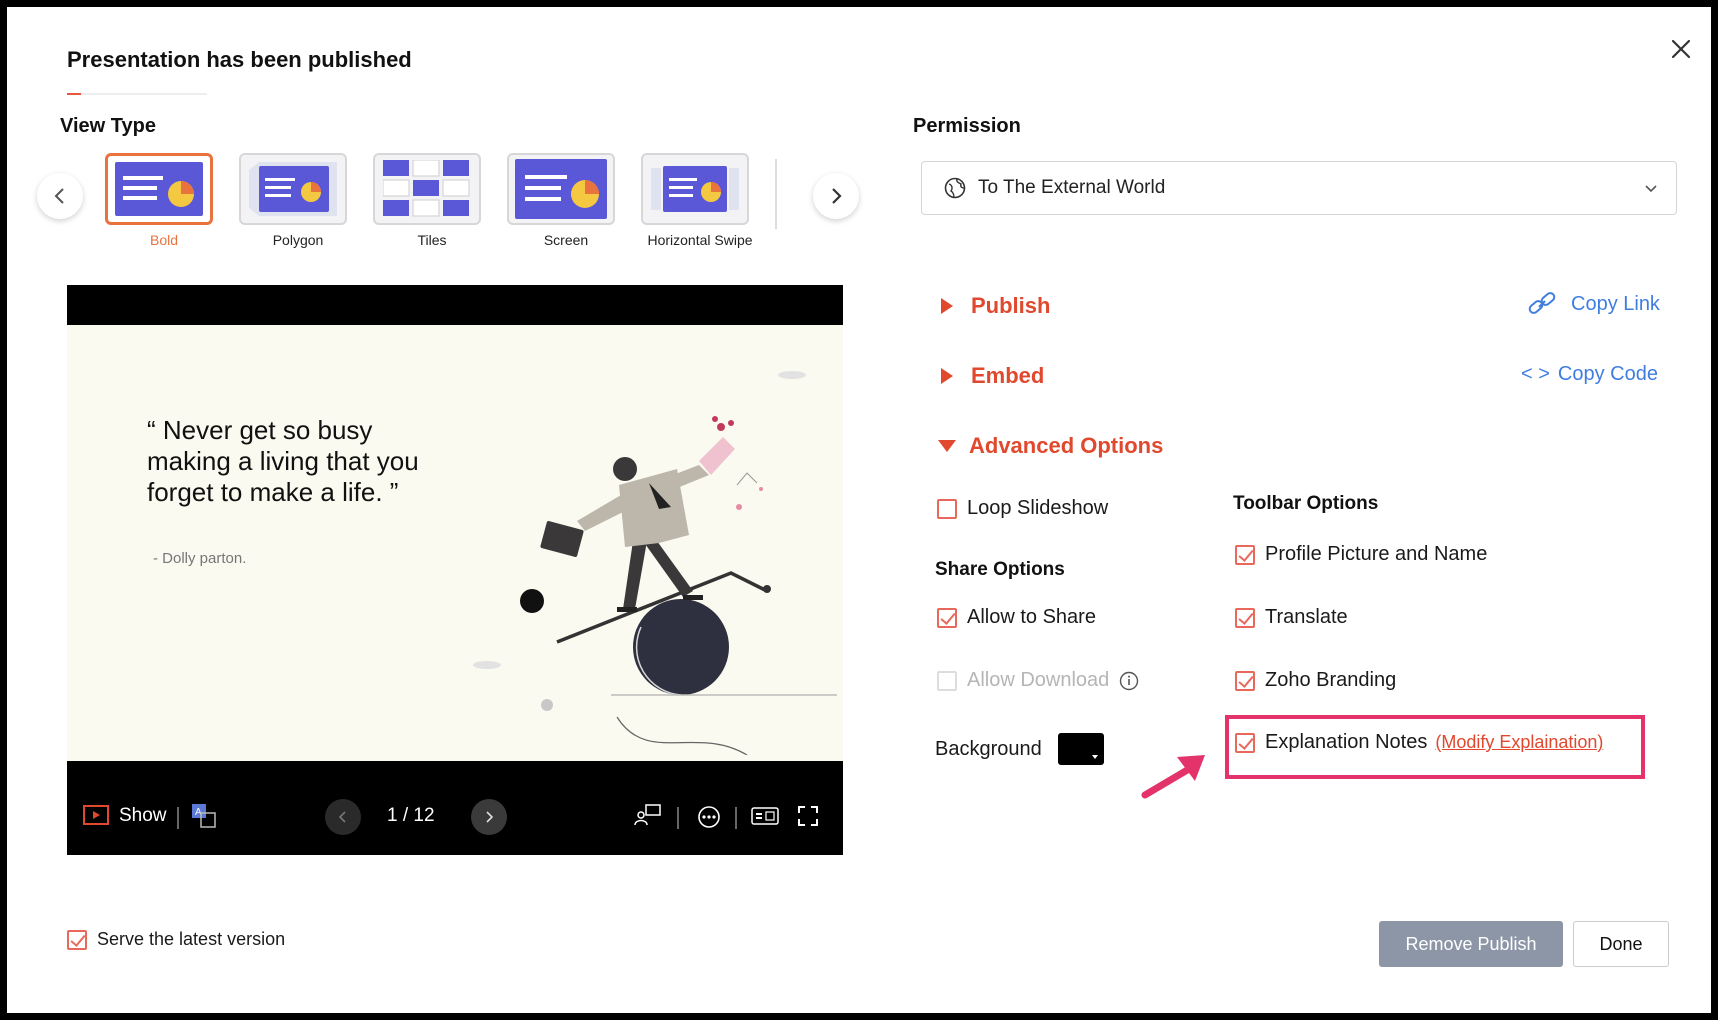 This screenshot has width=1718, height=1020. Describe the element at coordinates (709, 819) in the screenshot. I see `more-options-icon` at that location.